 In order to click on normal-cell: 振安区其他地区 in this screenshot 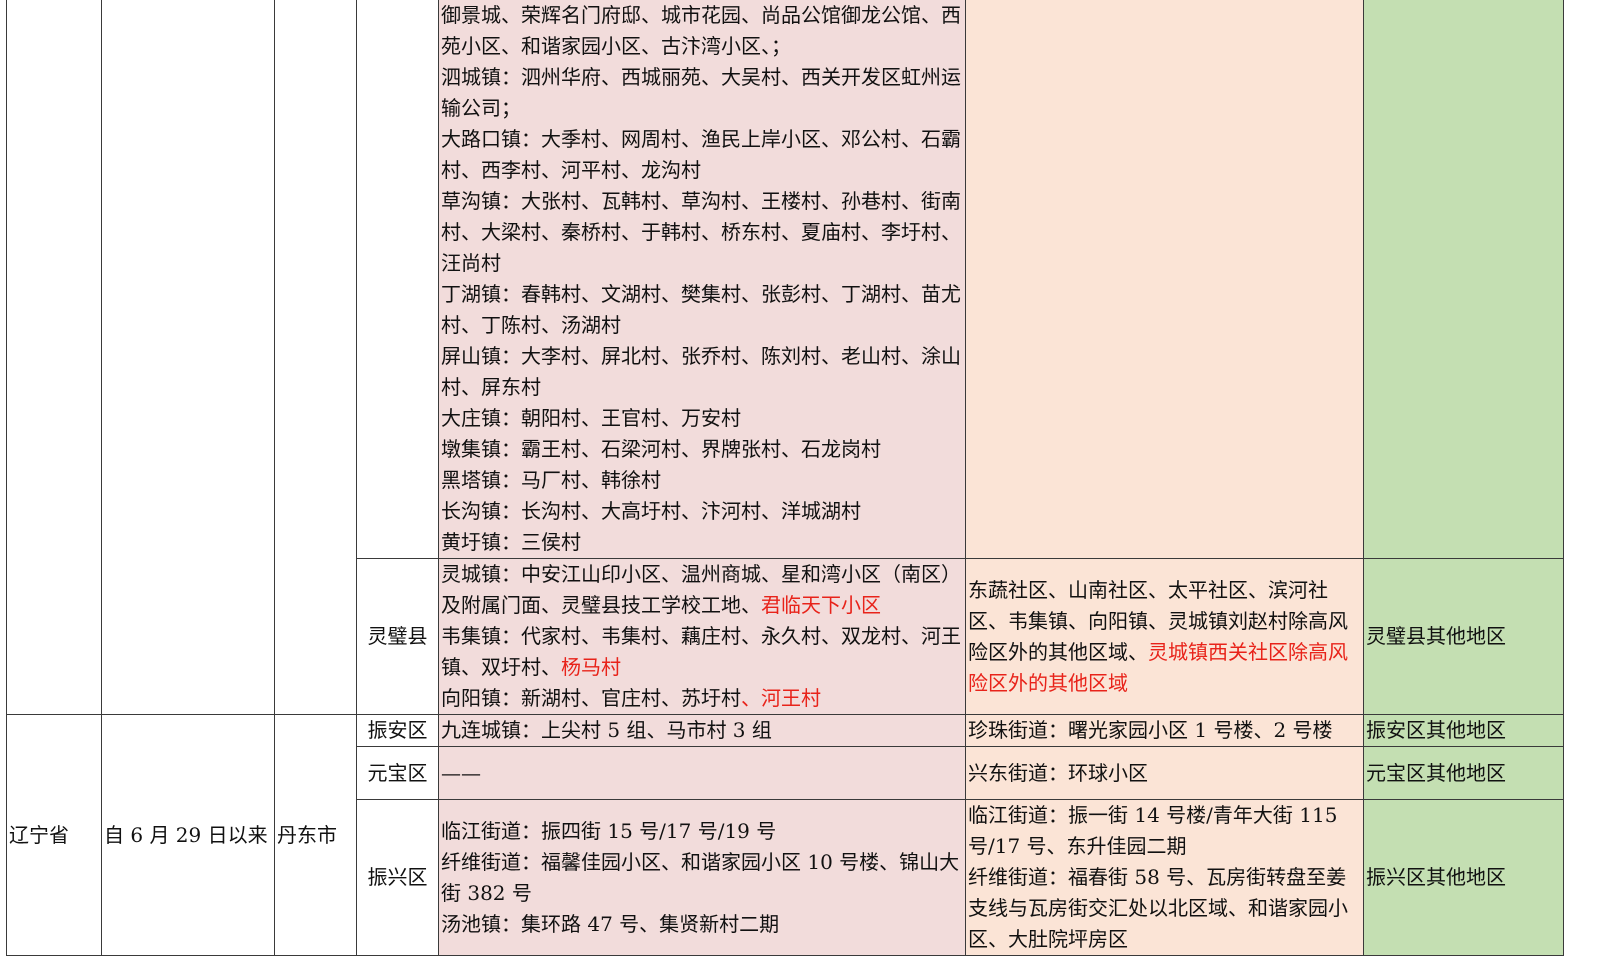, I will do `click(1463, 730)`.